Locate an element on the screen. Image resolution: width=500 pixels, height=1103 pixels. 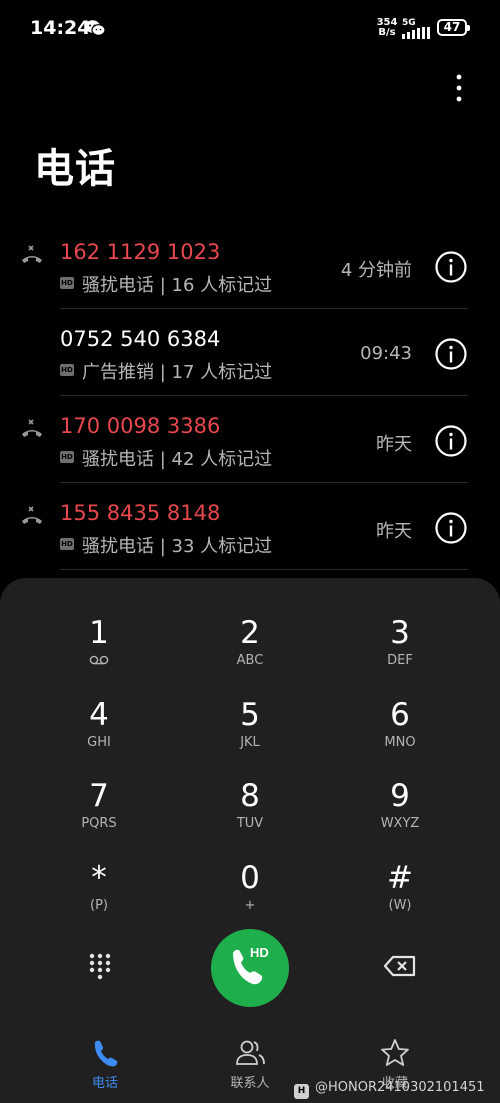
key-6: 6 MNO is located at coordinates (400, 730).